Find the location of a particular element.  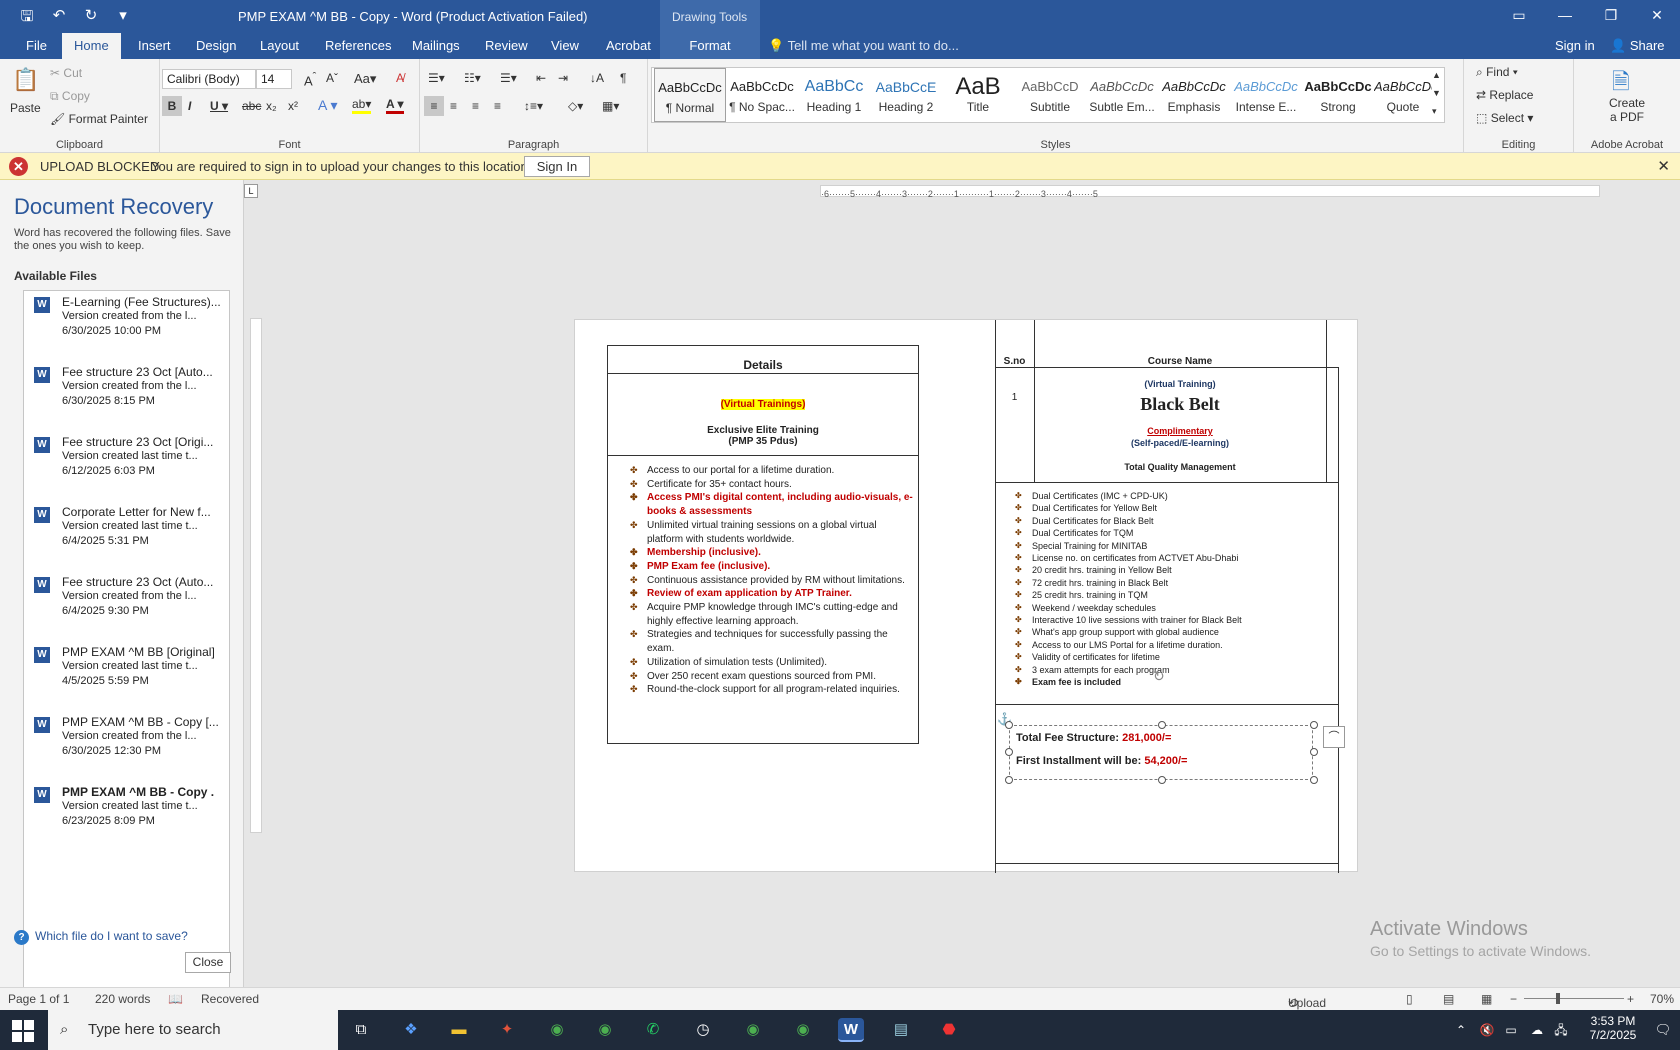

align-right-icon: ≡ is located at coordinates (475, 106).